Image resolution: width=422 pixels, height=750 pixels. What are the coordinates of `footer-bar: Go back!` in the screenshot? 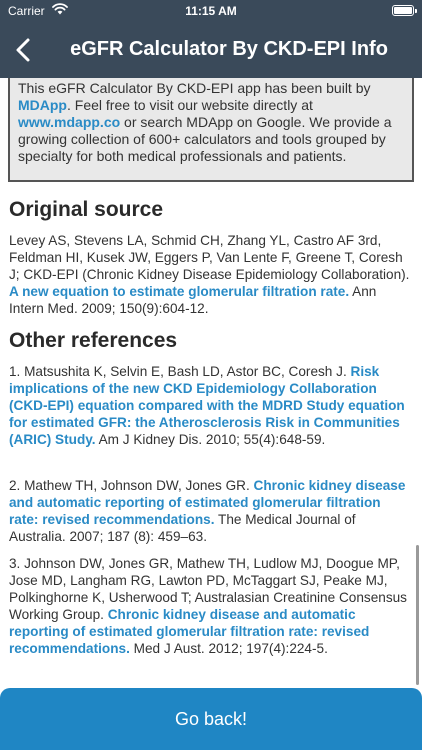 It's located at (211, 719).